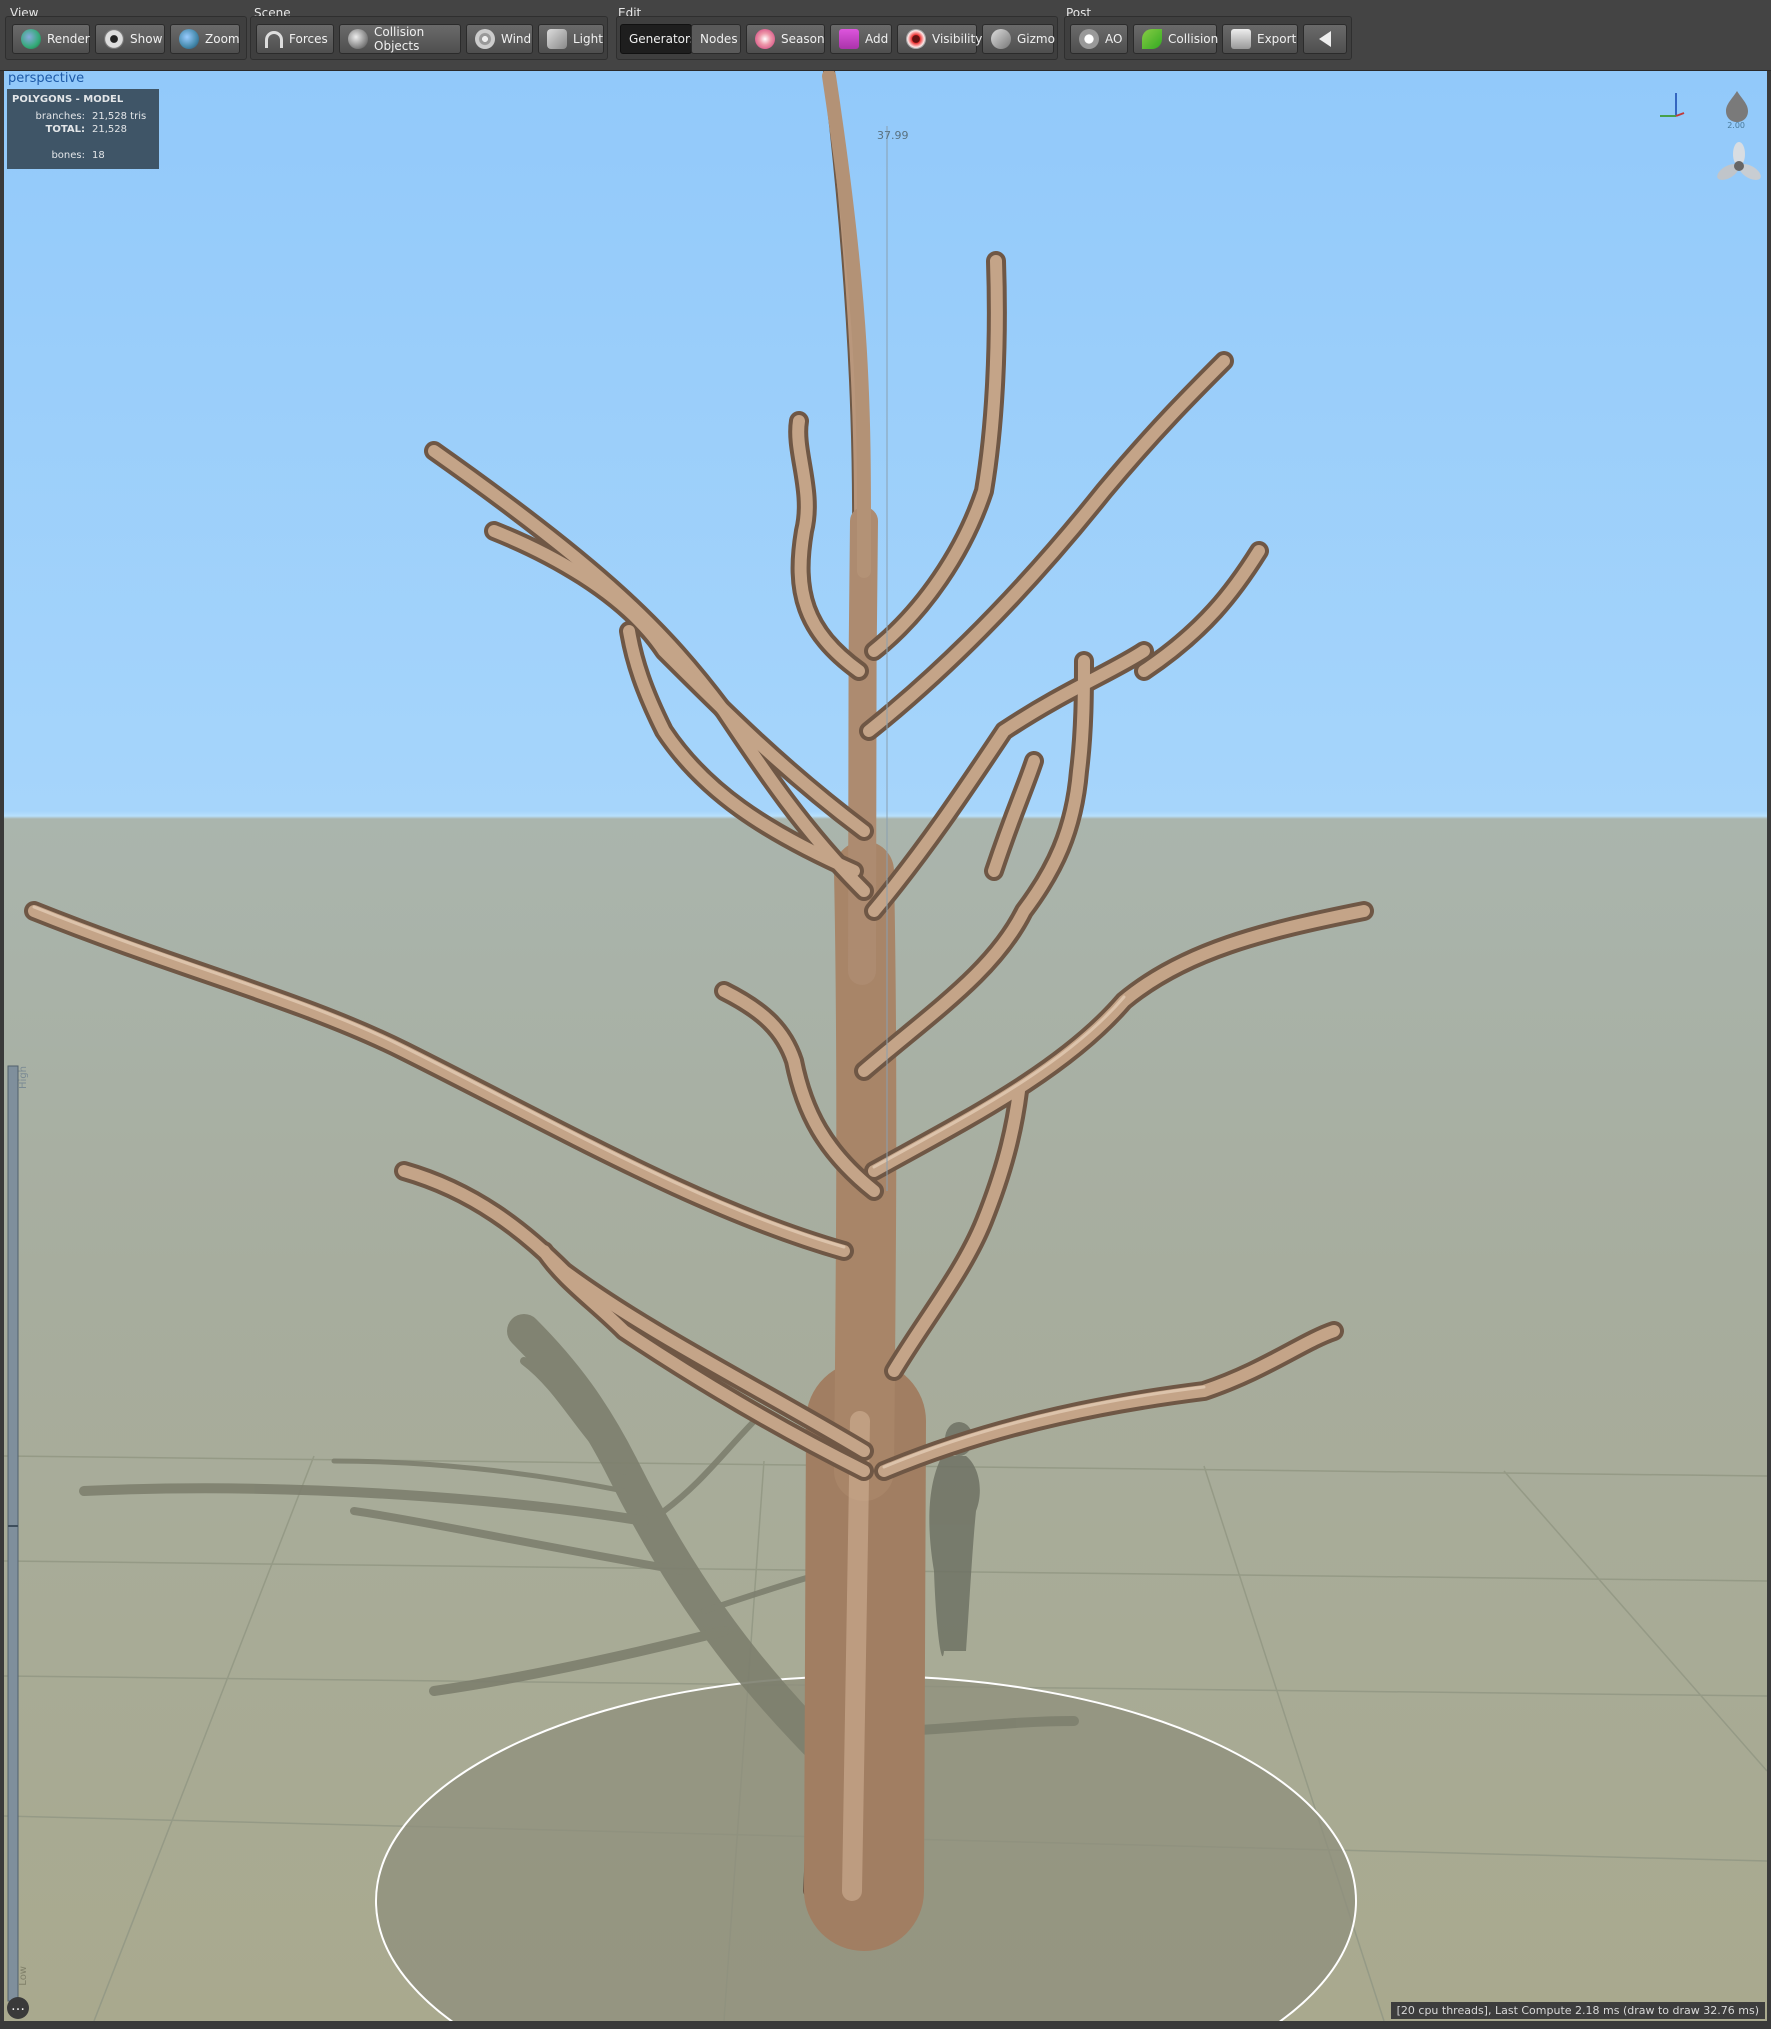 The image size is (1771, 2029). What do you see at coordinates (51, 39) in the screenshot?
I see `render-button: Render` at bounding box center [51, 39].